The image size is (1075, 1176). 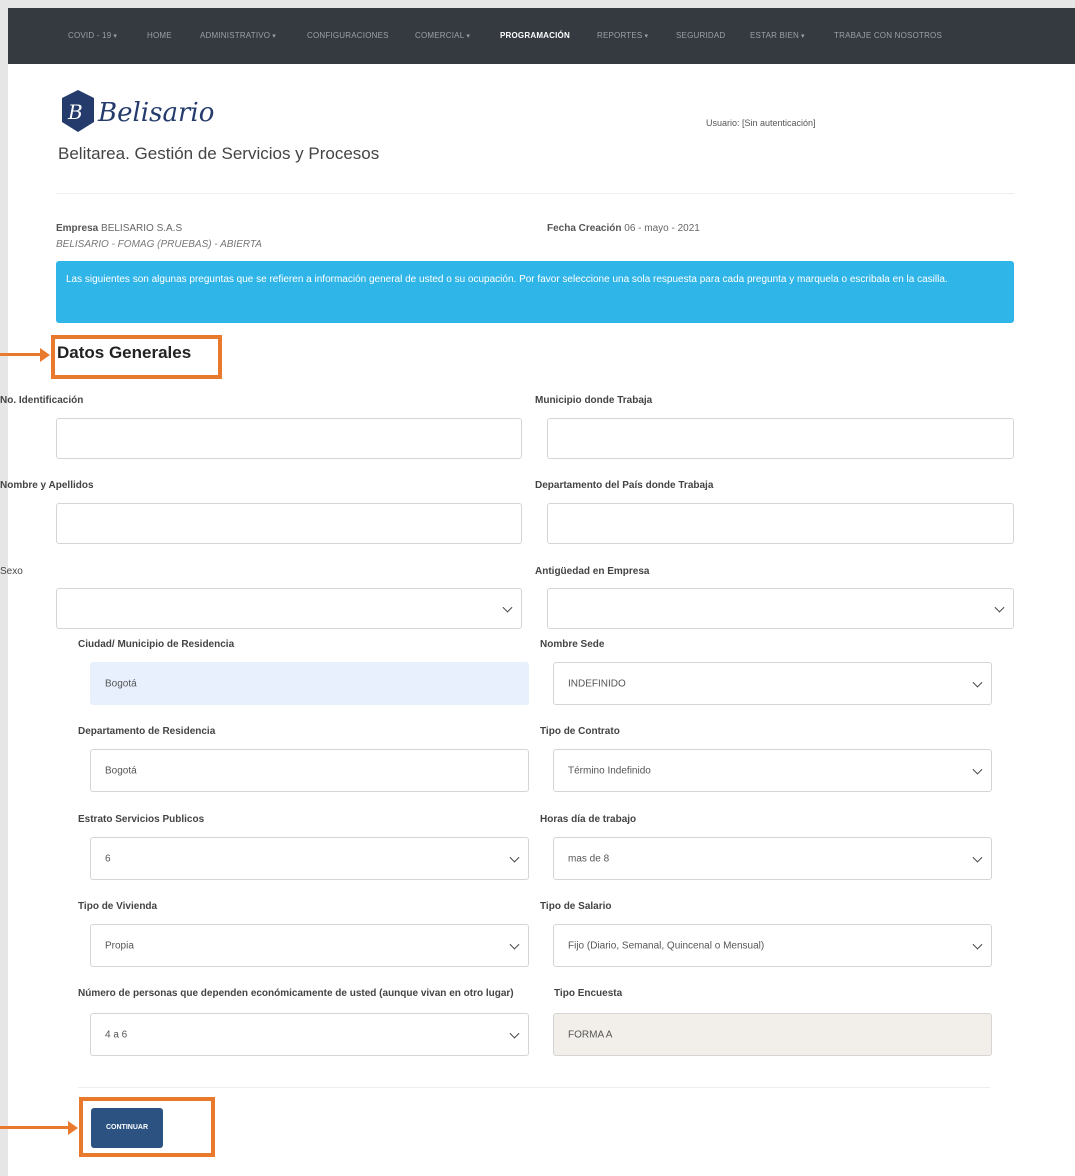 I want to click on label-municipio-trabaja: Municipio donde Trabaja, so click(x=594, y=400).